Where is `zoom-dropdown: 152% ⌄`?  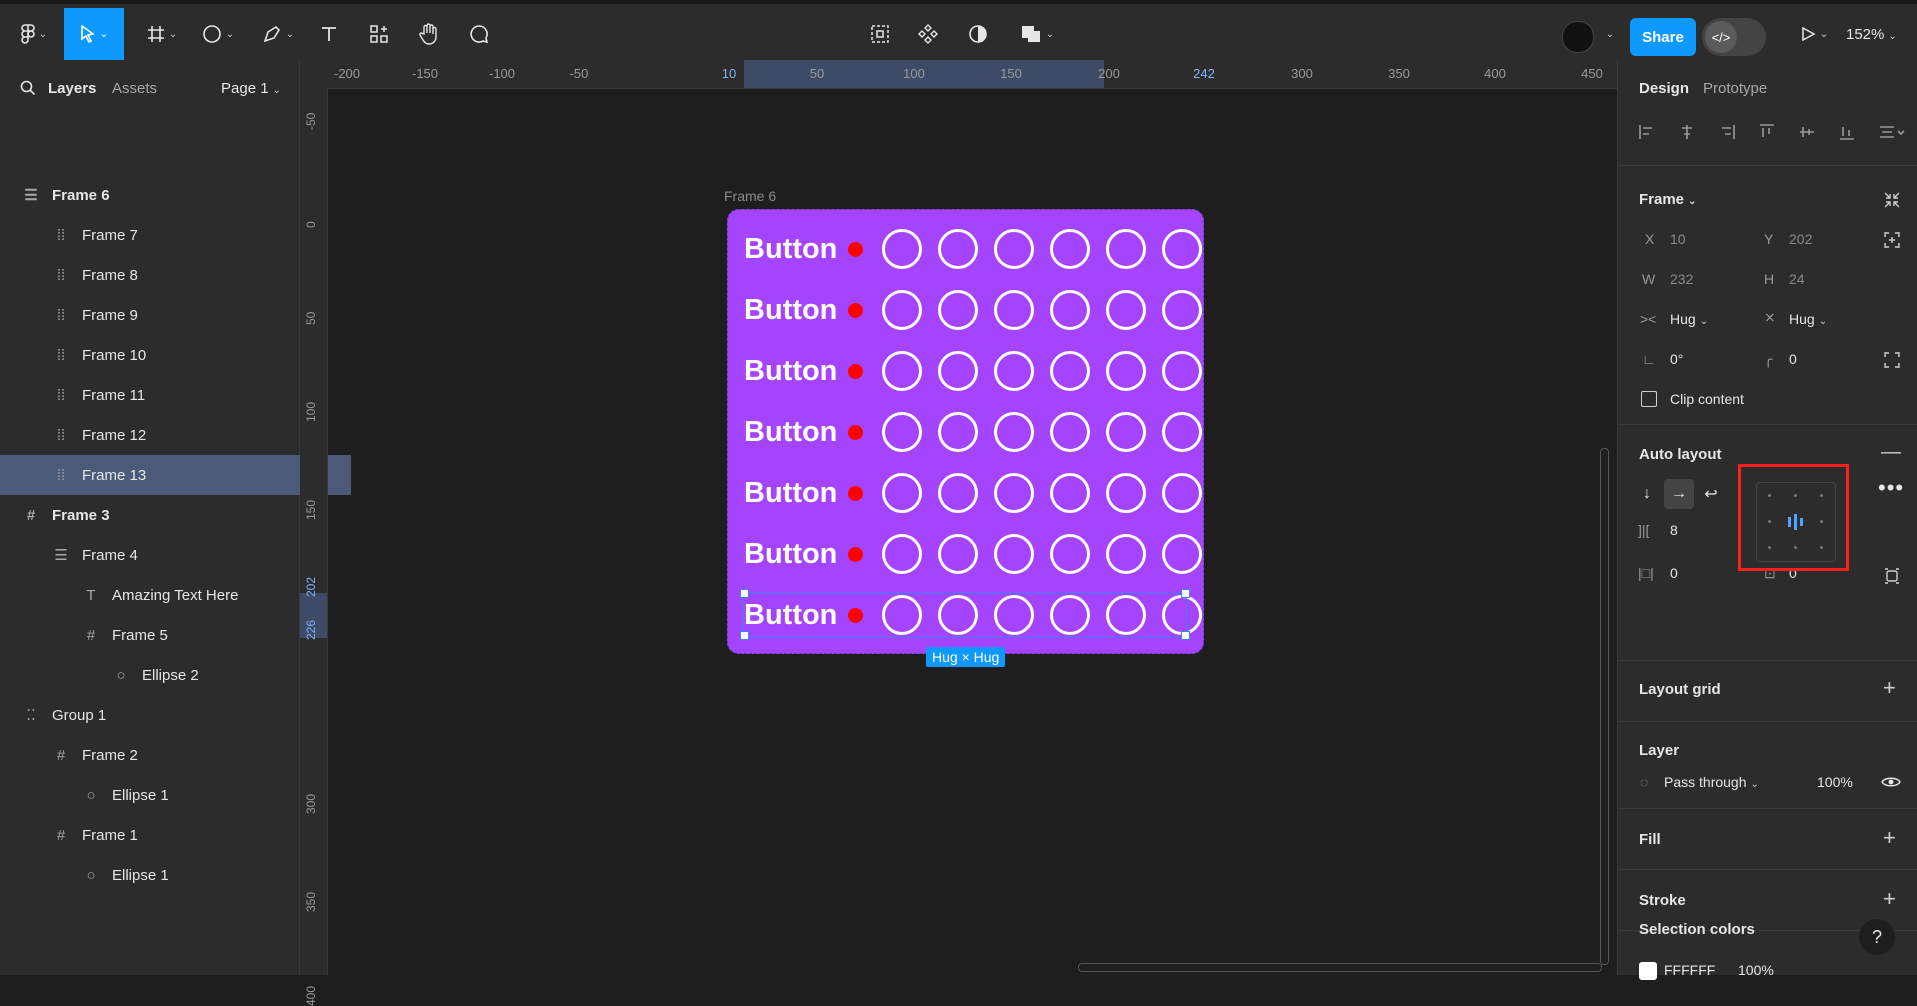
zoom-dropdown: 152% ⌄ is located at coordinates (1871, 34).